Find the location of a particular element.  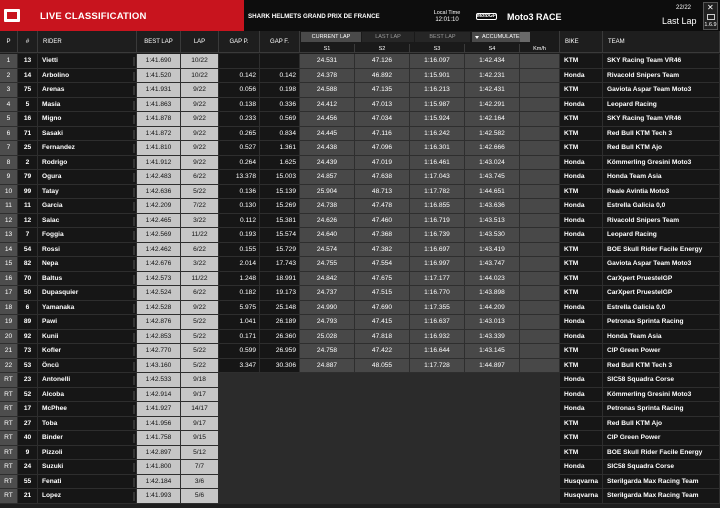

cell-gap-p: 0.527 is located at coordinates (239, 148).